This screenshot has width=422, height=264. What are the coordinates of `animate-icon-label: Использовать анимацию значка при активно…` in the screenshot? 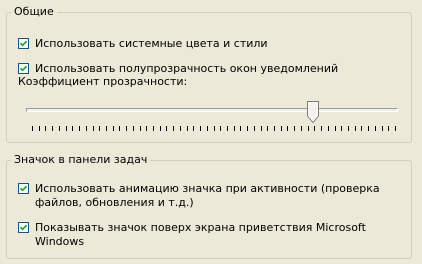 It's located at (207, 195).